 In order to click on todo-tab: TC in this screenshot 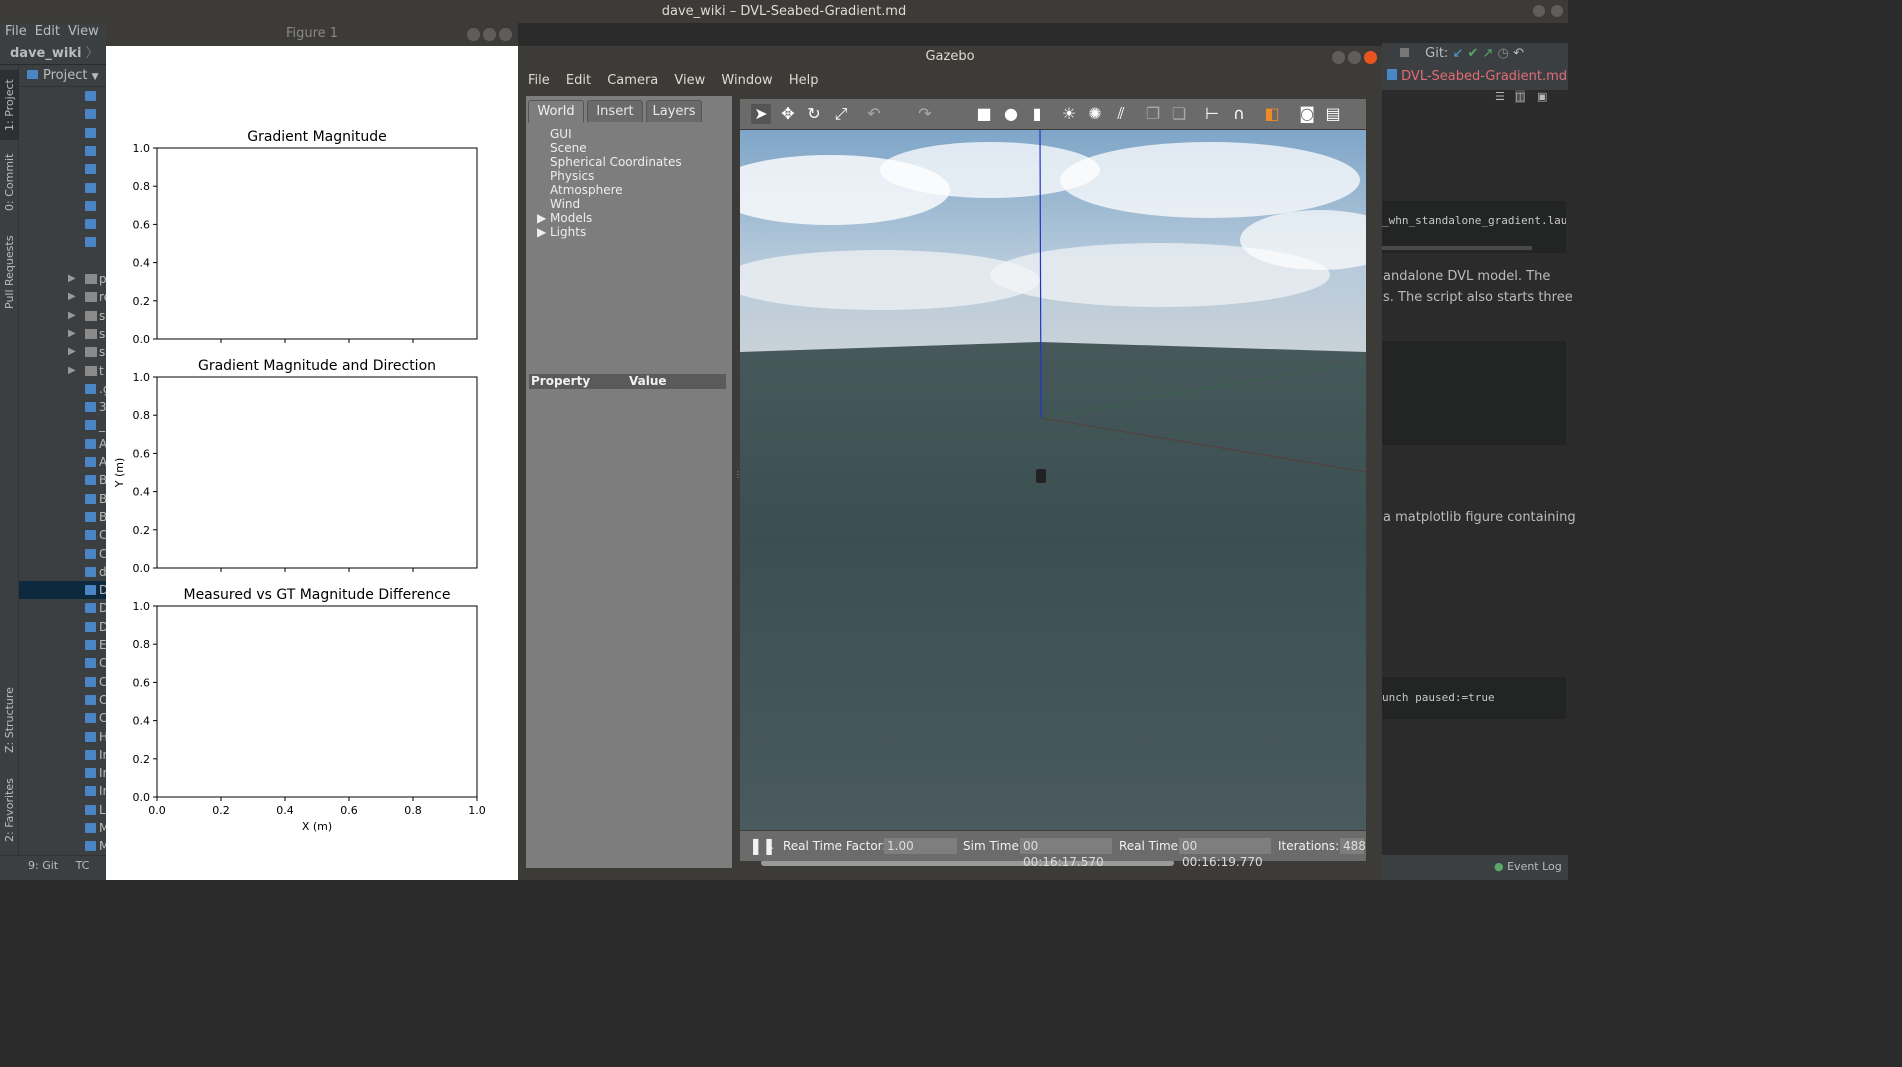, I will do `click(83, 865)`.